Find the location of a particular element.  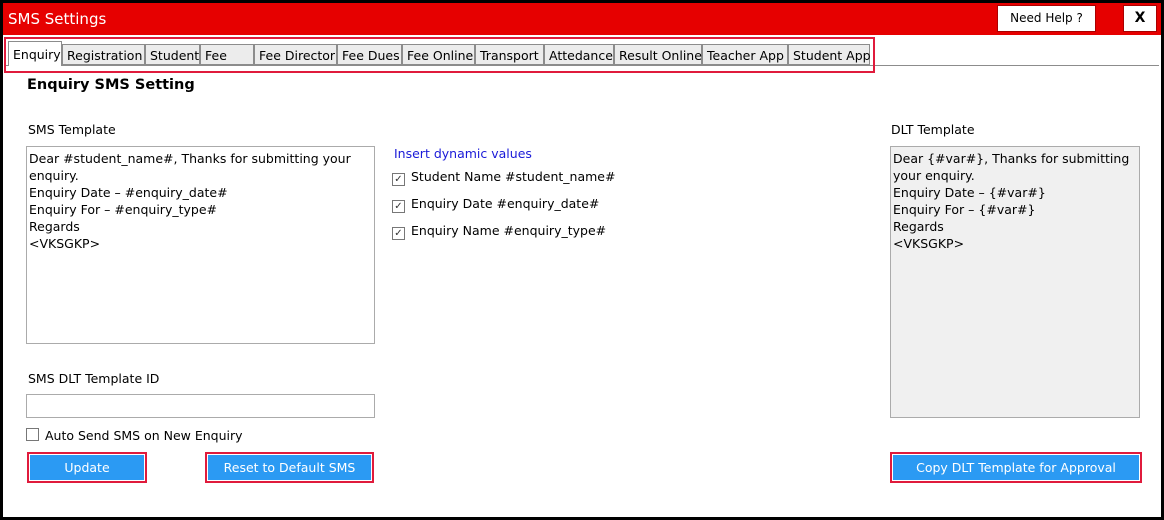

auto-send-checkbox is located at coordinates (32, 434).